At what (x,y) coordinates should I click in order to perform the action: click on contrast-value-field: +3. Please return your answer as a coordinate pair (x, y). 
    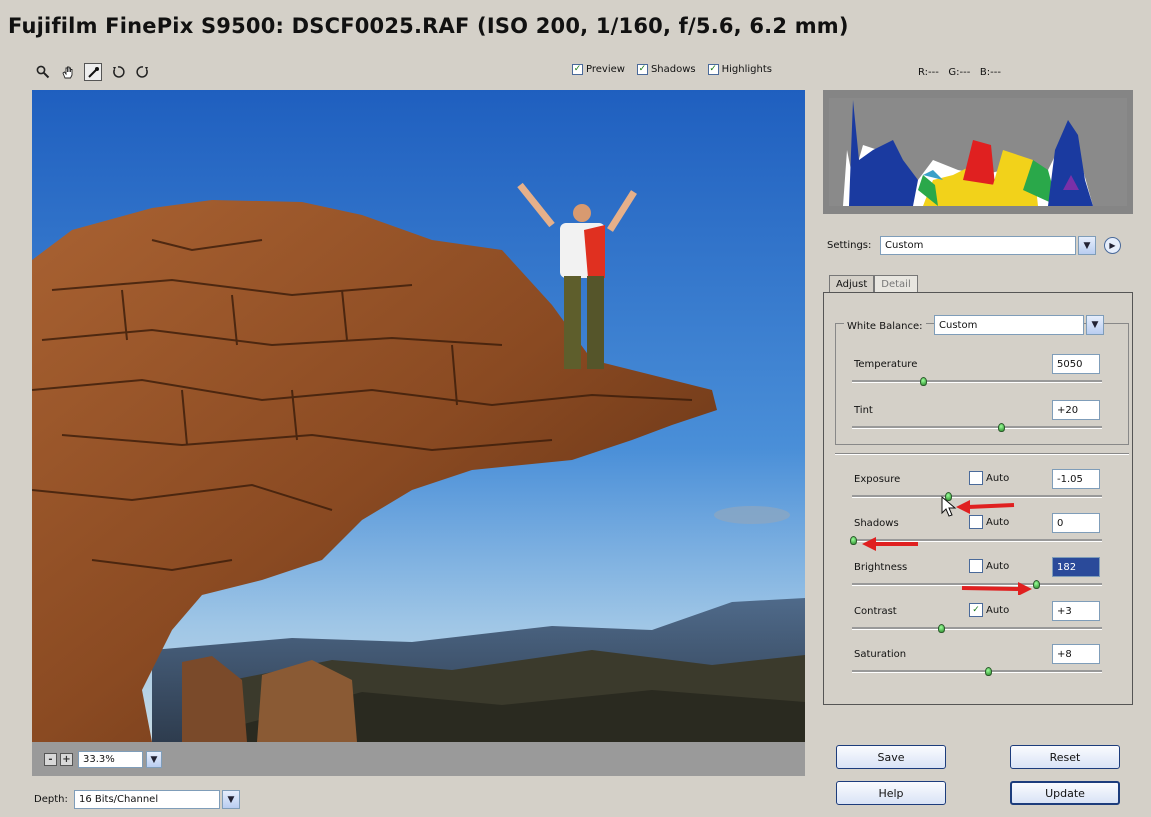
    Looking at the image, I should click on (1076, 611).